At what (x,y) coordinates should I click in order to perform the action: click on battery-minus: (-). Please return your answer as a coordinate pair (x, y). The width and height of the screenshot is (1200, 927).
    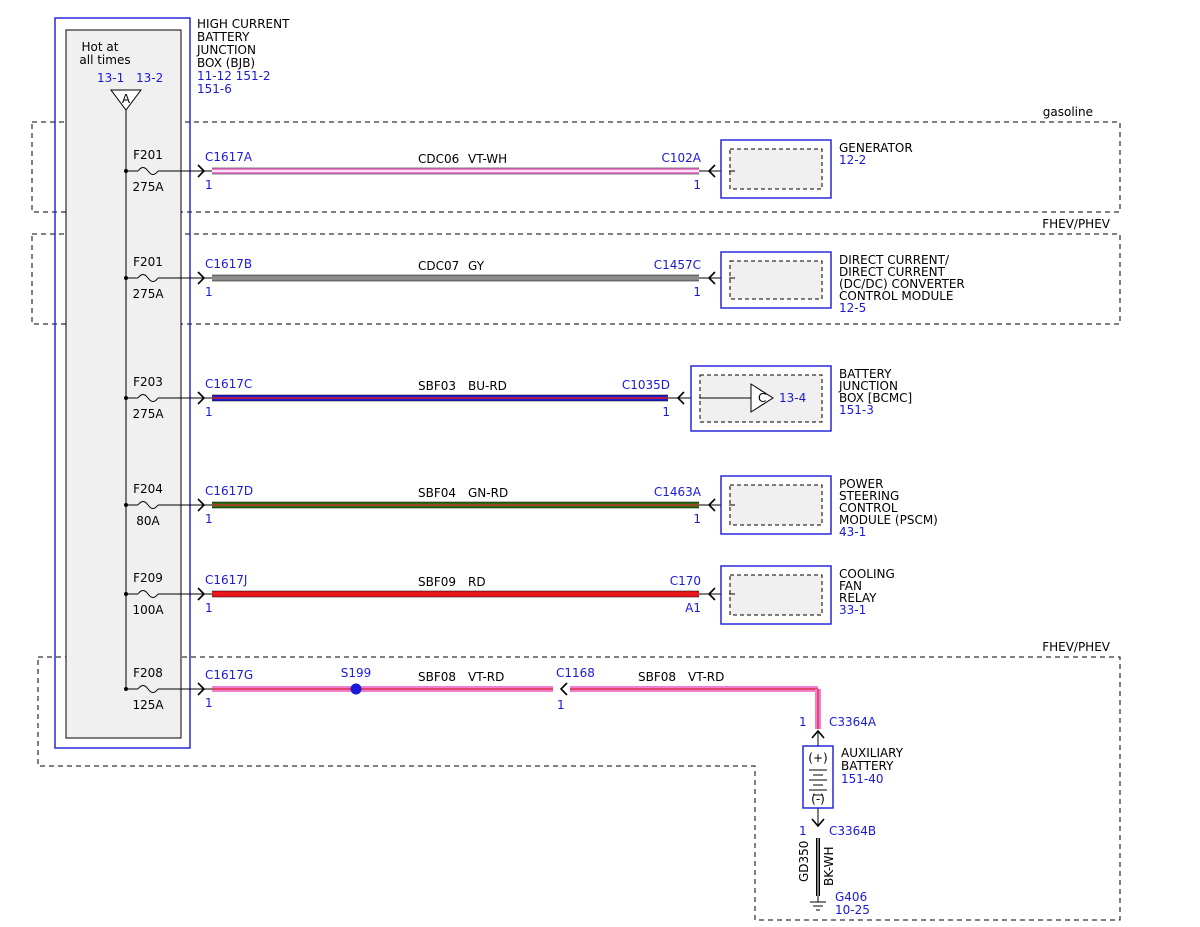
    Looking at the image, I should click on (818, 799).